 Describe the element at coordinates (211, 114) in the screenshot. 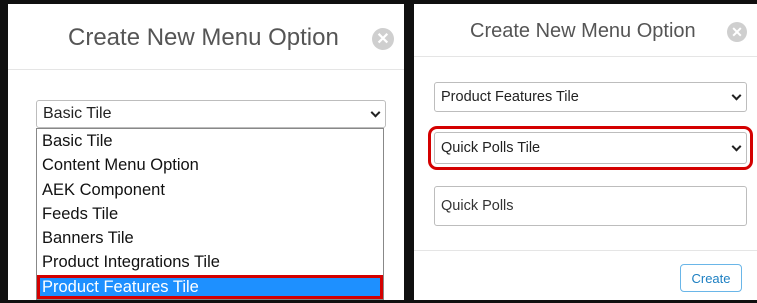

I see `menu-type-select: Basic Tile` at that location.